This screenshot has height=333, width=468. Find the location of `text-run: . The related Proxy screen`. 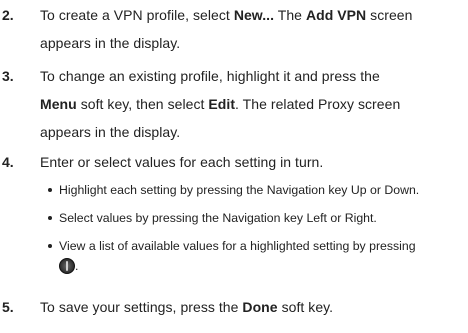

text-run: . The related Proxy screen is located at coordinates (318, 104).